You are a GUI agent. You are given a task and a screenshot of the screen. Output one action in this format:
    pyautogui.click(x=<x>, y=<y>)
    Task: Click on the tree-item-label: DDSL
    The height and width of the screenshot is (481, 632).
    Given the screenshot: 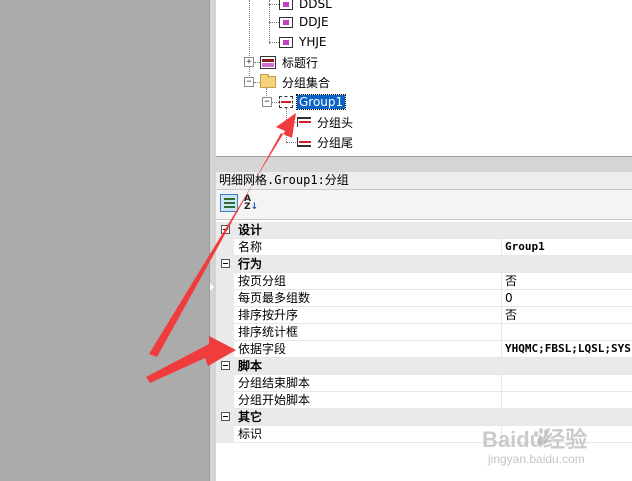 What is the action you would take?
    pyautogui.click(x=315, y=5)
    